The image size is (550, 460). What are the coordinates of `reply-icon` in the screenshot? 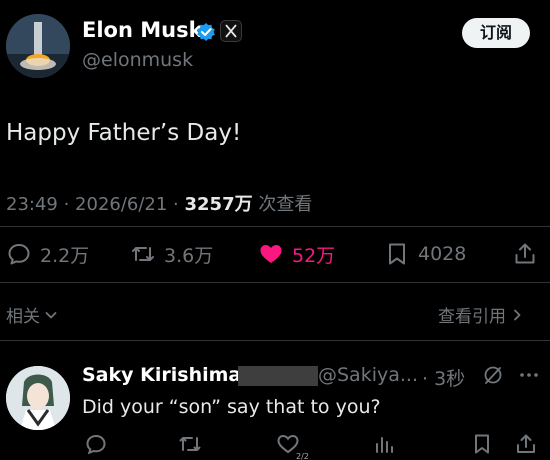 It's located at (19, 254).